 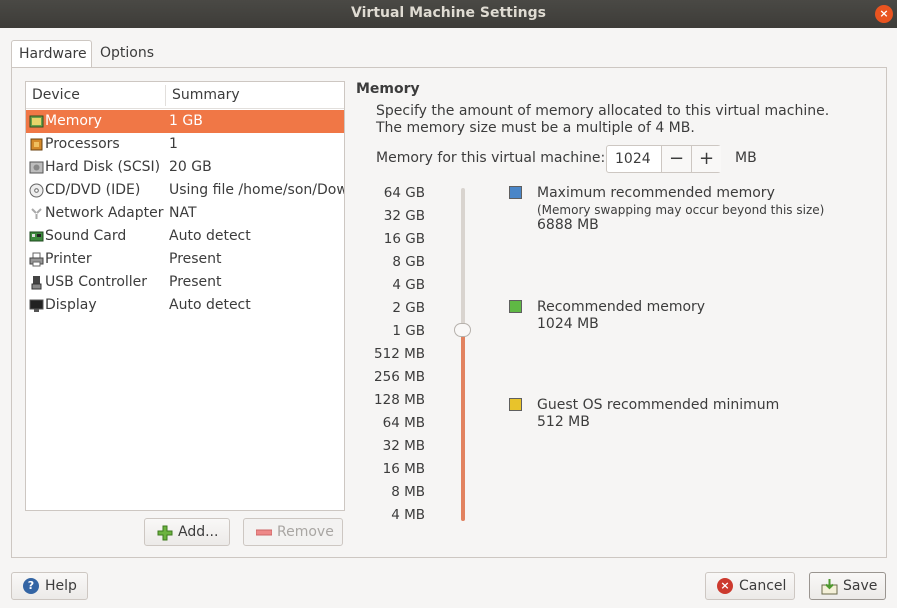 What do you see at coordinates (103, 167) in the screenshot?
I see `device-name: Hard Disk (SCSI)` at bounding box center [103, 167].